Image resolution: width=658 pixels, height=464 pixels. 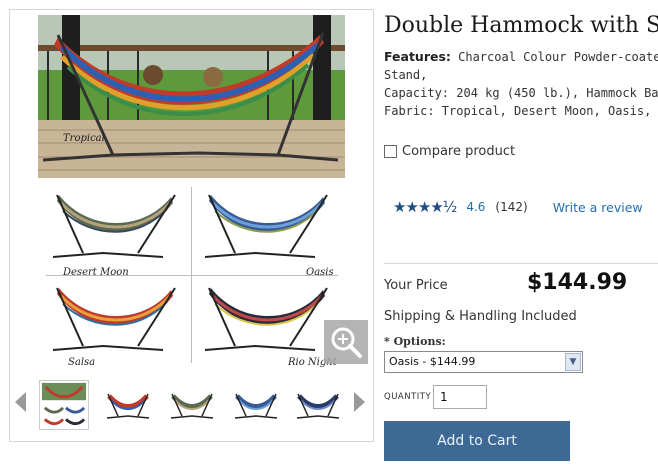 I want to click on thumbnail-tropical, so click(x=128, y=405).